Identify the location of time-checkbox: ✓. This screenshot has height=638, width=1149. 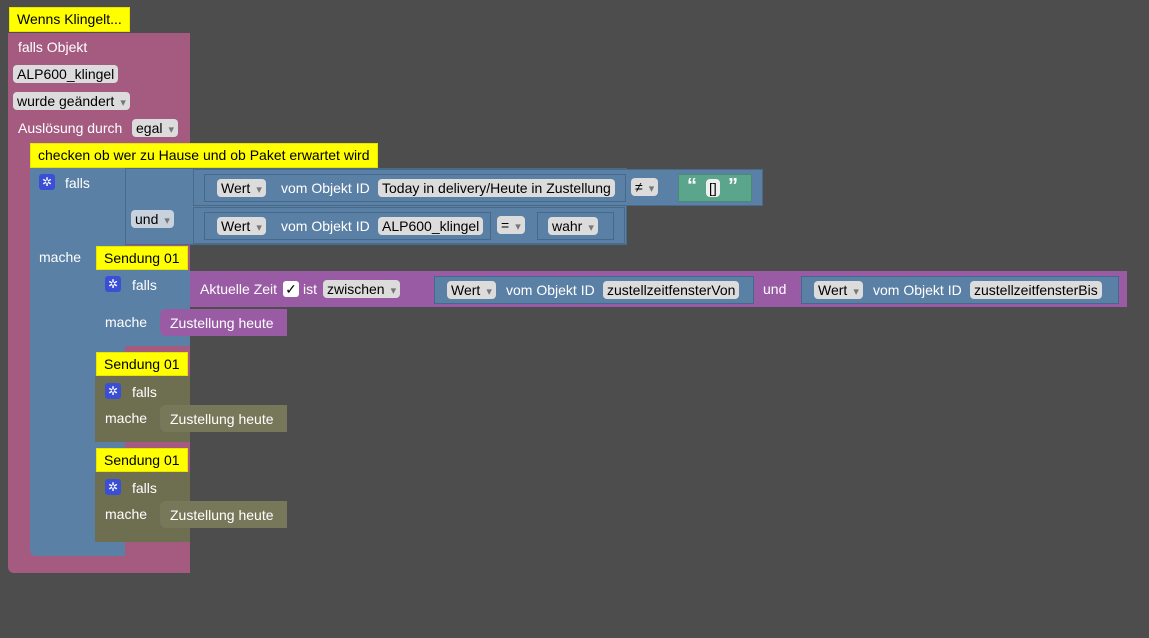
(291, 289).